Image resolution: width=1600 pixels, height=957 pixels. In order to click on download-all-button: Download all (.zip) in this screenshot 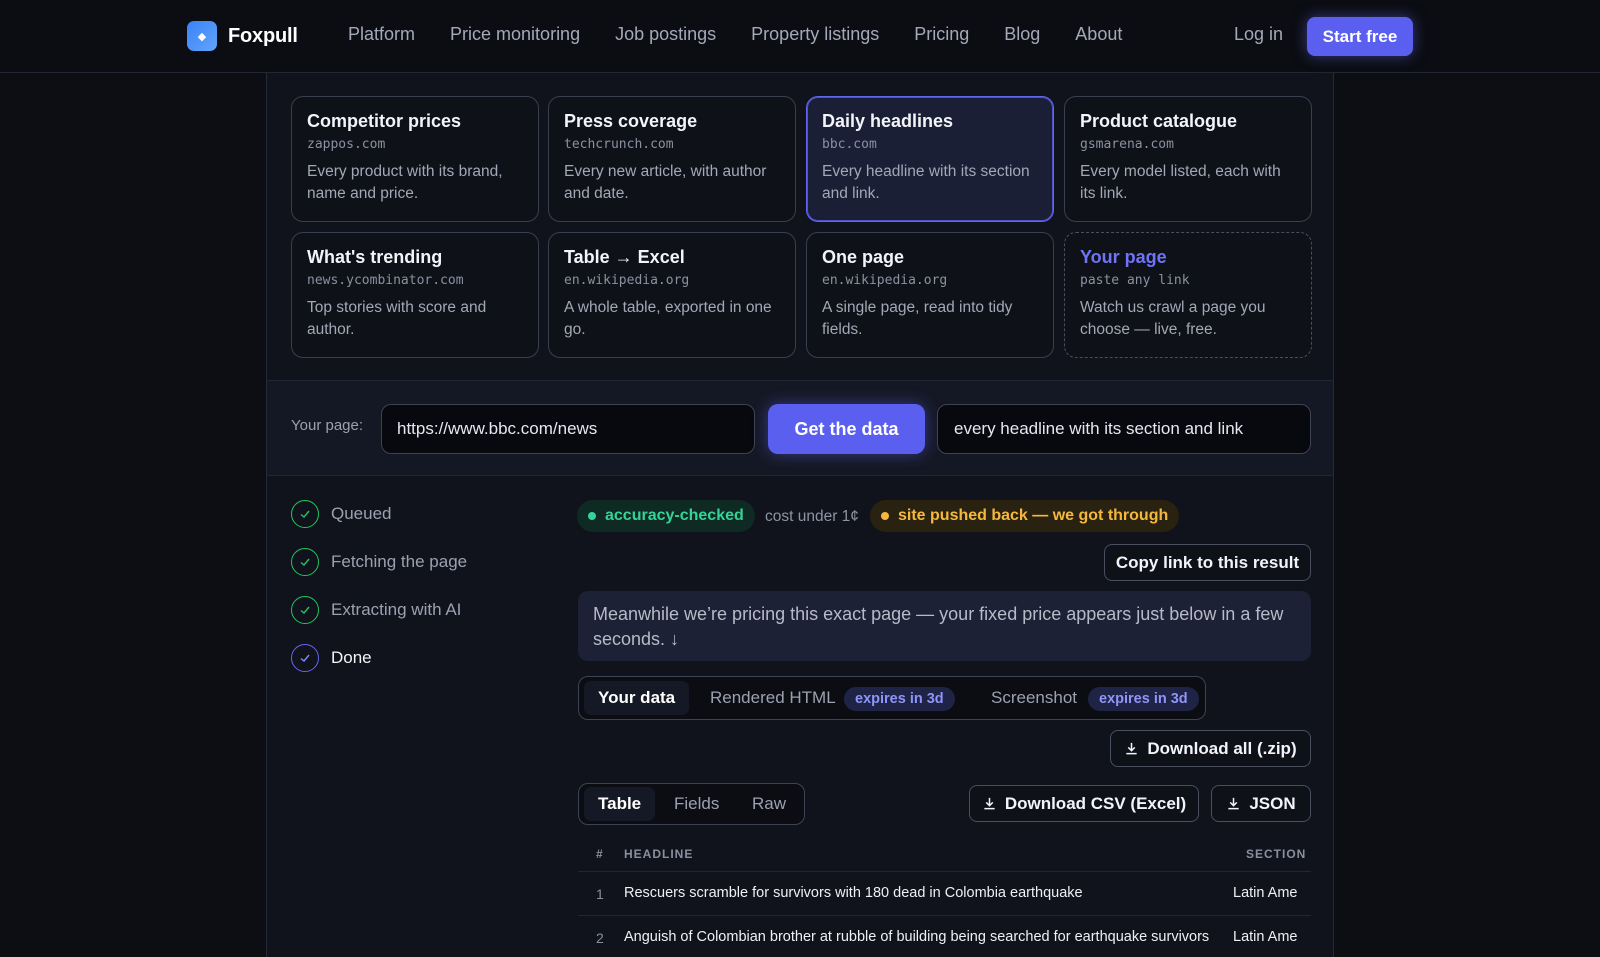, I will do `click(1210, 748)`.